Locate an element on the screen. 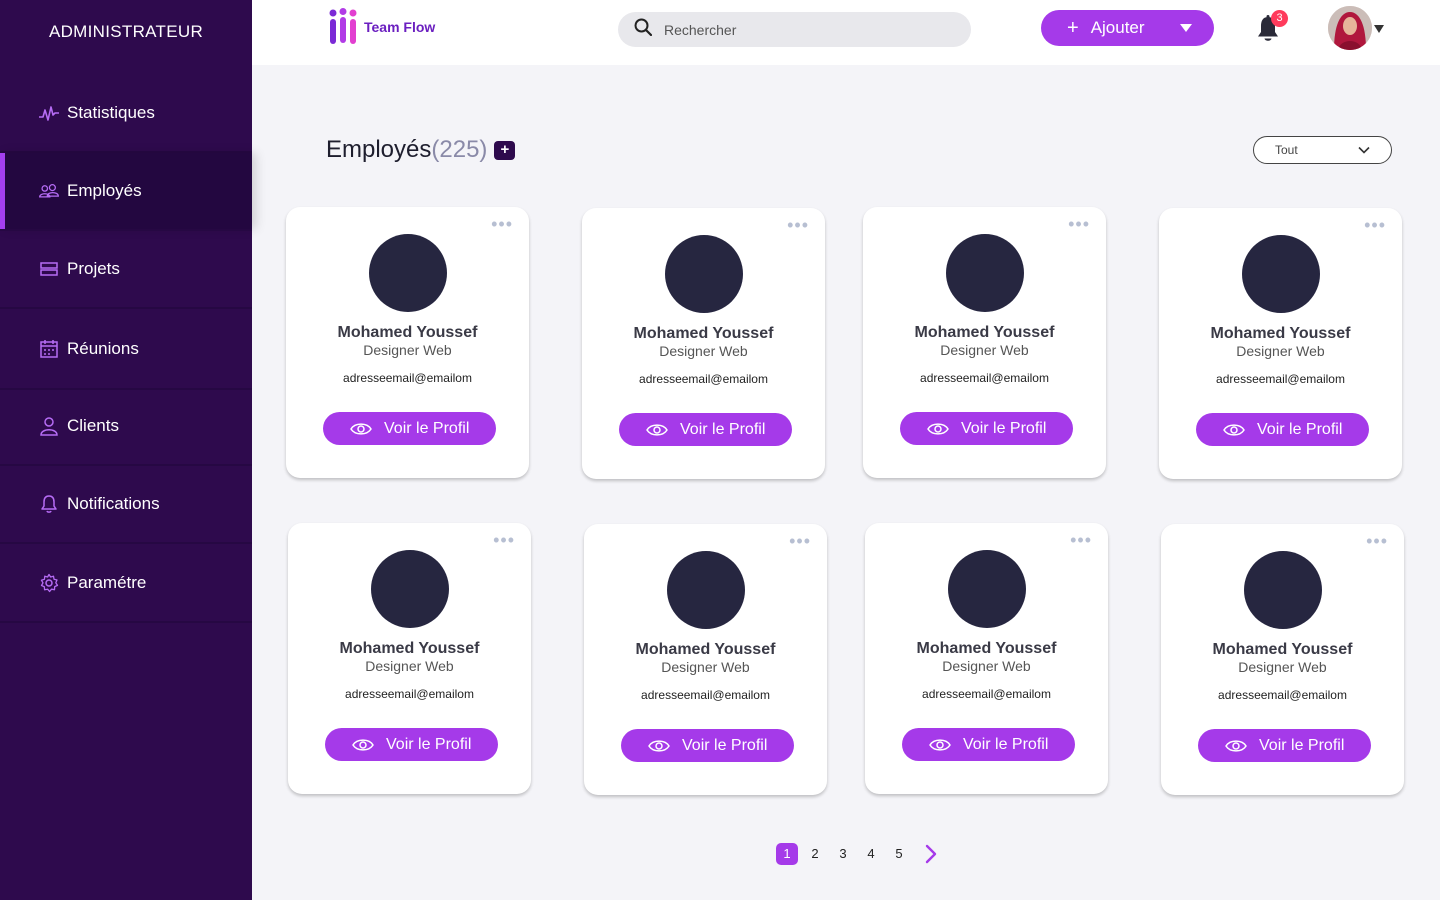 This screenshot has width=1440, height=900. top-header: Team Flow + Ajouter 3 is located at coordinates (846, 32).